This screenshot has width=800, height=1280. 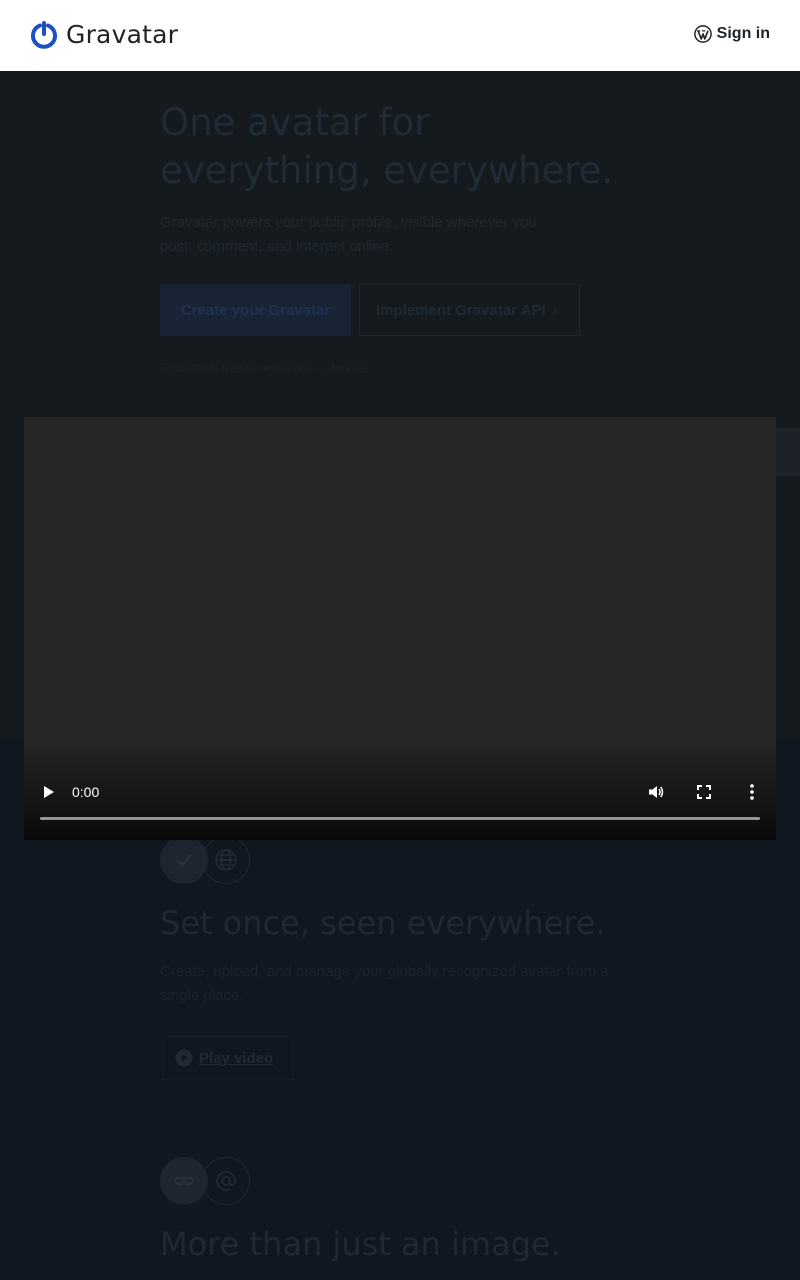 I want to click on globe-icon, so click(x=226, y=860).